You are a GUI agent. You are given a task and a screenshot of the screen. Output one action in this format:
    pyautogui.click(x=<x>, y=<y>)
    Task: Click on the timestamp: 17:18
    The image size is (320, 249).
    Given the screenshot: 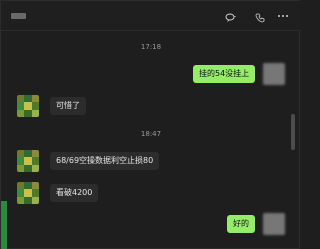 What is the action you would take?
    pyautogui.click(x=151, y=47)
    